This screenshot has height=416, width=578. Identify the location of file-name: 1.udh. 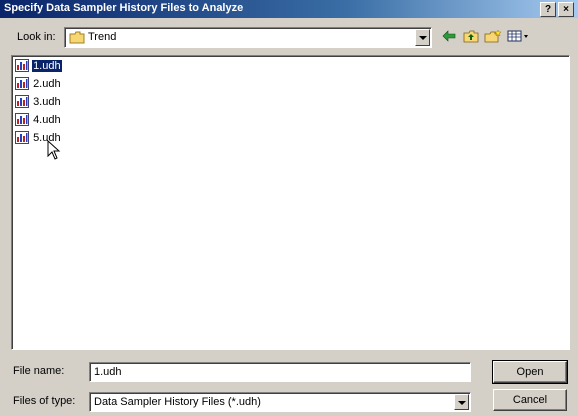
(47, 65).